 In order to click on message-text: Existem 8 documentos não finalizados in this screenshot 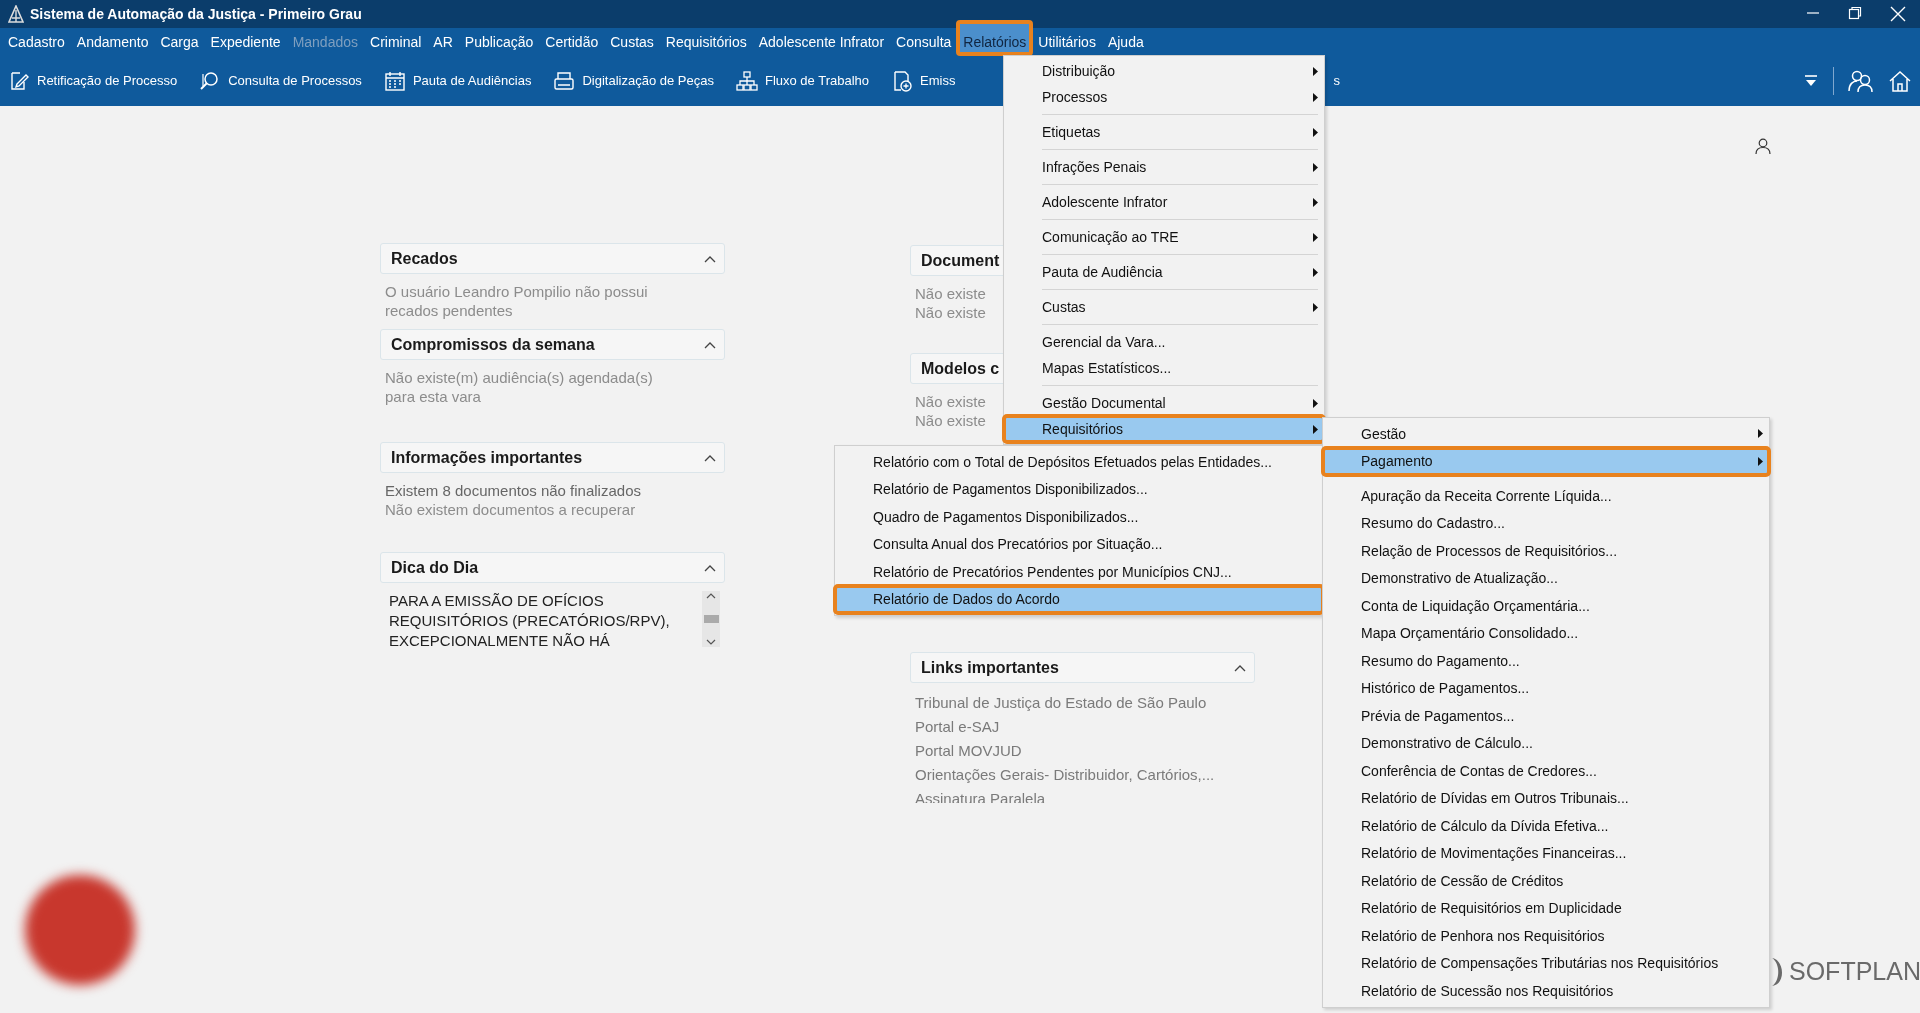, I will do `click(513, 490)`.